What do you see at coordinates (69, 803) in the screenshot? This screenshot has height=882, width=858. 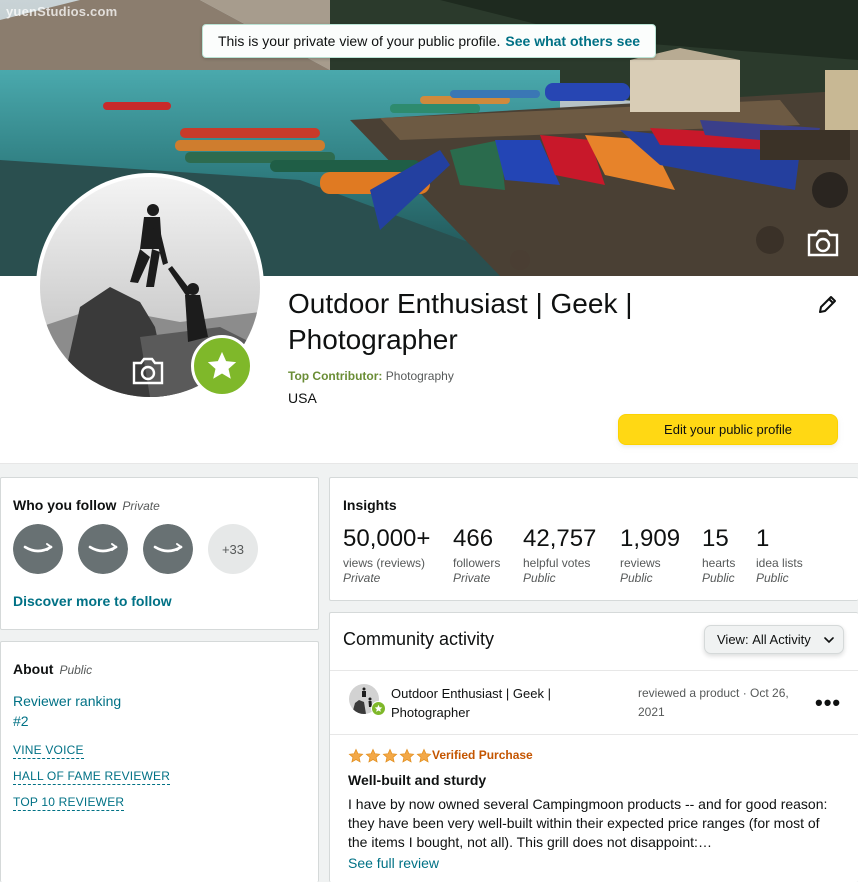 I see `badge-top-10: TOP 10 REVIEWER` at bounding box center [69, 803].